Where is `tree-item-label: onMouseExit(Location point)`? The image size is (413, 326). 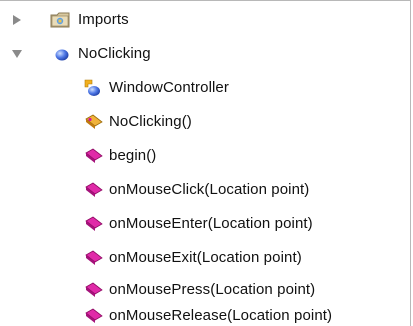
tree-item-label: onMouseExit(Location point) is located at coordinates (205, 257).